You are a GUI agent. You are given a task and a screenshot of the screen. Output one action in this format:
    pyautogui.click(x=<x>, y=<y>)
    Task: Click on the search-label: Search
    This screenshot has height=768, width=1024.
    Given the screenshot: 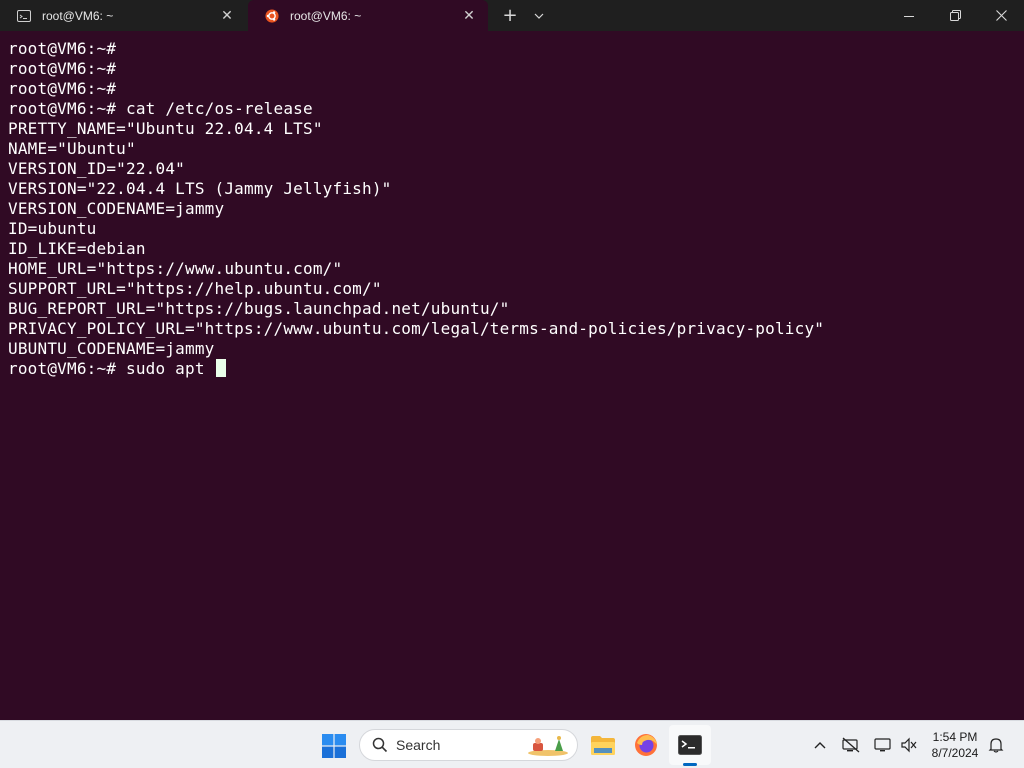 What is the action you would take?
    pyautogui.click(x=418, y=745)
    